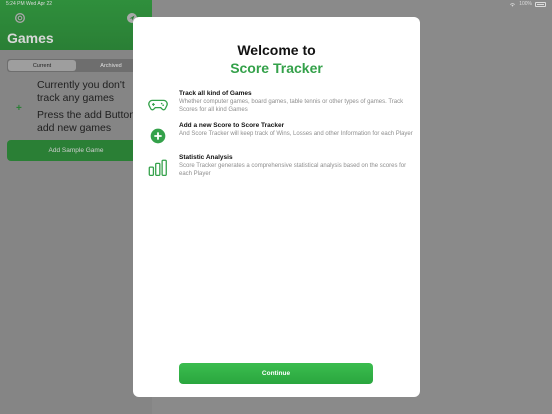  I want to click on segmented-control: Current Archived, so click(76, 65).